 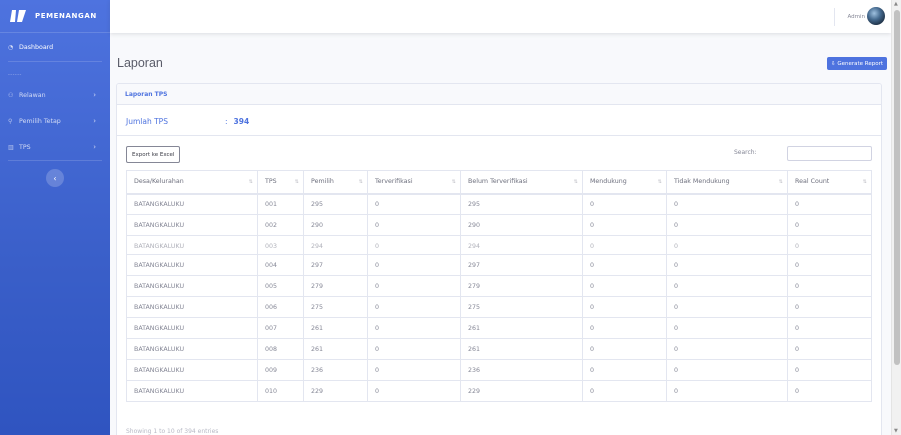 I want to click on export-excel-button: Export ke Excel, so click(x=153, y=154).